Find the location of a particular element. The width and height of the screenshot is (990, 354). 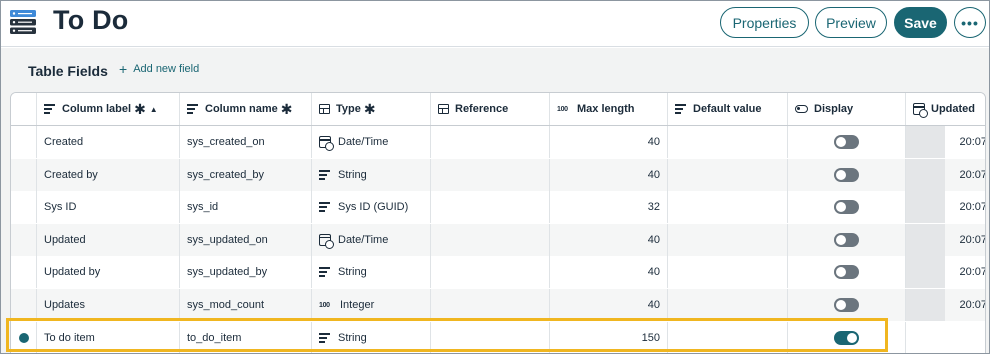

table-row: To do item to_do_item String 150 is located at coordinates (498, 337).